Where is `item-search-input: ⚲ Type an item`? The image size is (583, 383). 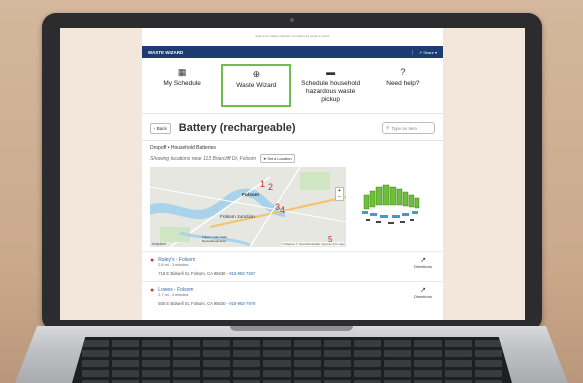
item-search-input: ⚲ Type an item is located at coordinates (408, 128).